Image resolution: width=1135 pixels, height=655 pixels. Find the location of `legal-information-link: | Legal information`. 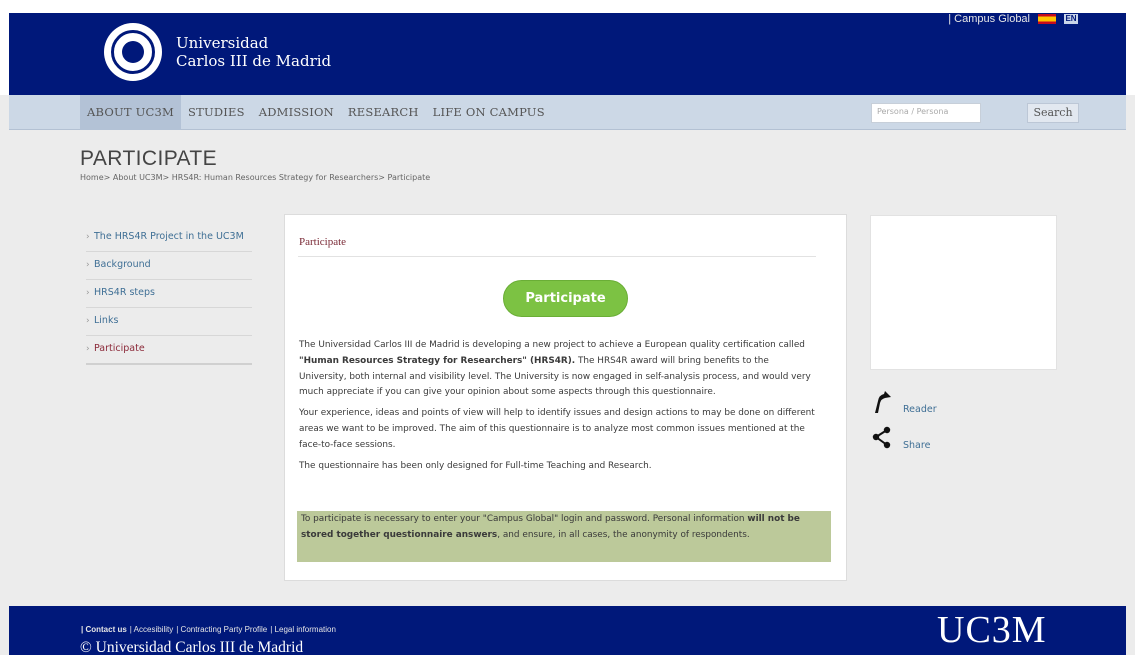

legal-information-link: | Legal information is located at coordinates (303, 629).